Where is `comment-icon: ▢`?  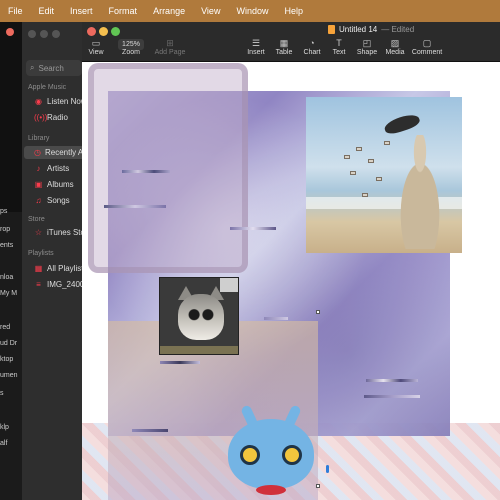 comment-icon: ▢ is located at coordinates (427, 43).